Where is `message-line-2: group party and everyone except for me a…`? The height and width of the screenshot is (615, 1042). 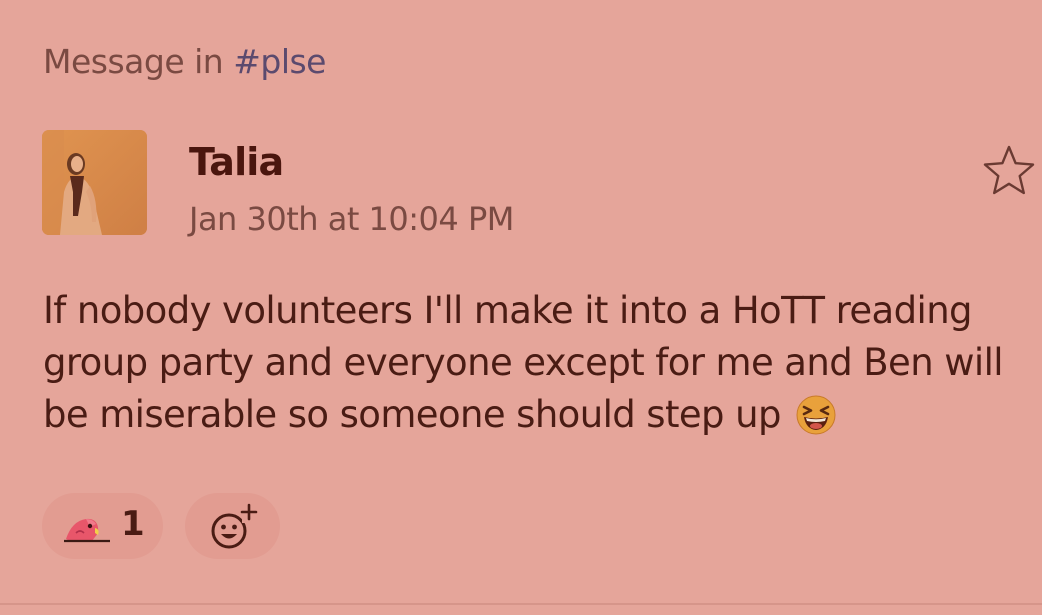 message-line-2: group party and everyone except for me a… is located at coordinates (523, 362).